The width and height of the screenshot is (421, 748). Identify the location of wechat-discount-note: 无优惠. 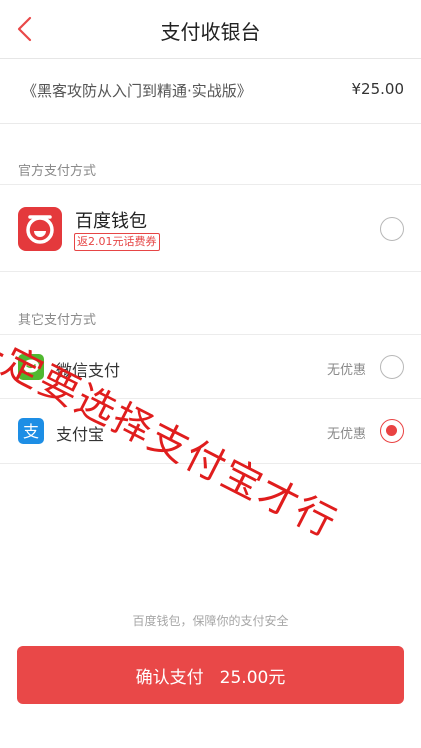
(346, 370).